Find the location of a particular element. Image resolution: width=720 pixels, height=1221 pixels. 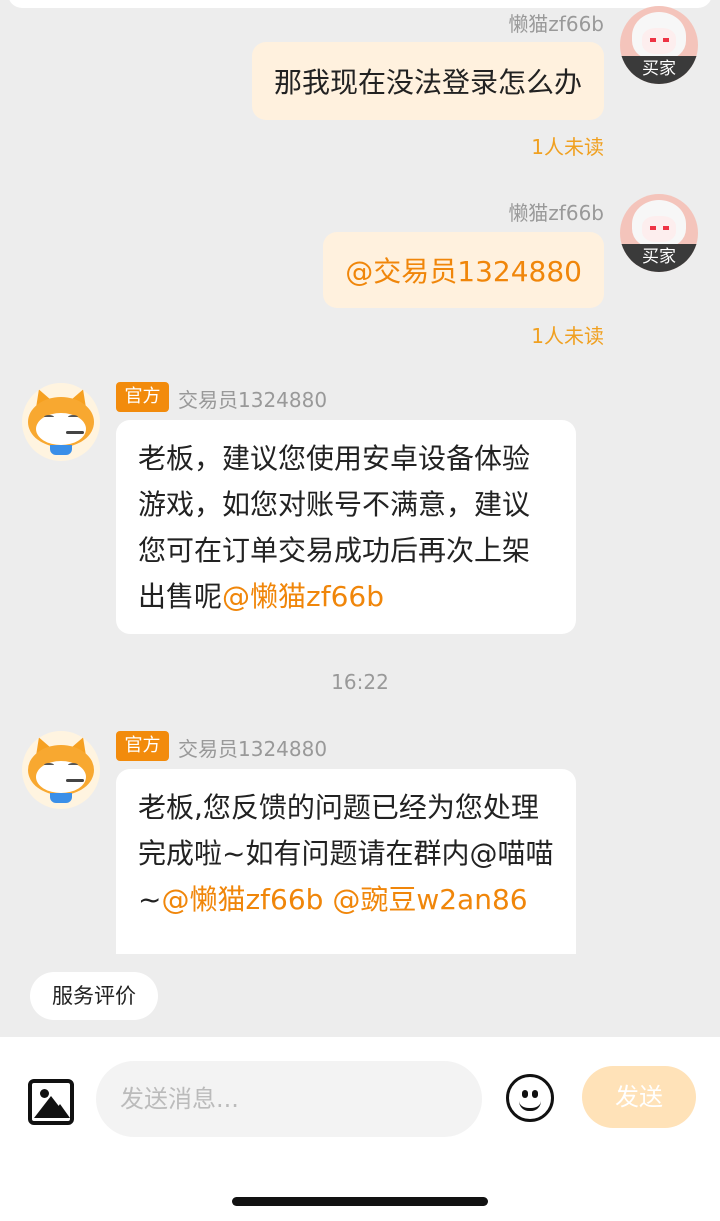

previous-card-edge is located at coordinates (360, 4).